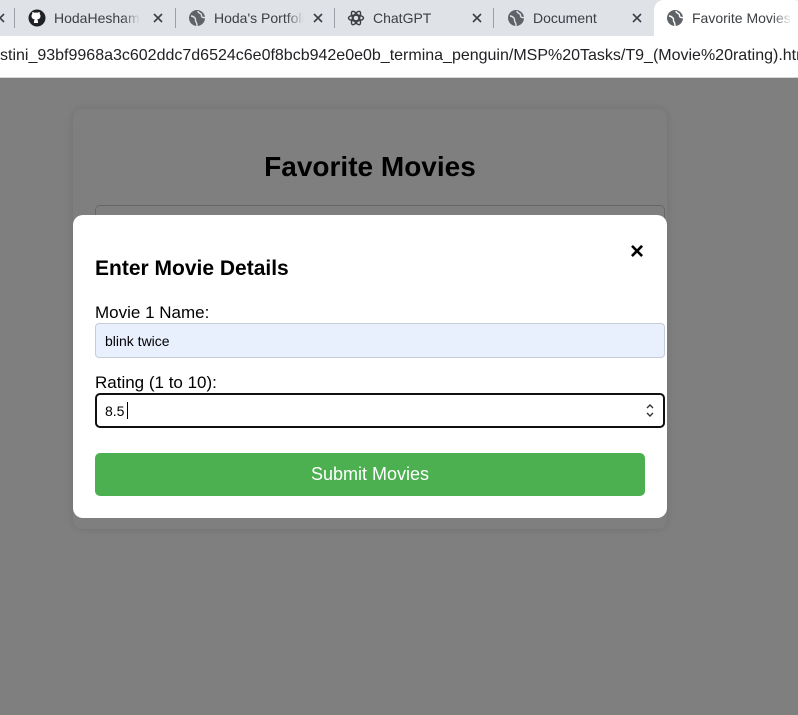 This screenshot has height=715, width=798. I want to click on tab-github: HodaHesham8, so click(101, 18).